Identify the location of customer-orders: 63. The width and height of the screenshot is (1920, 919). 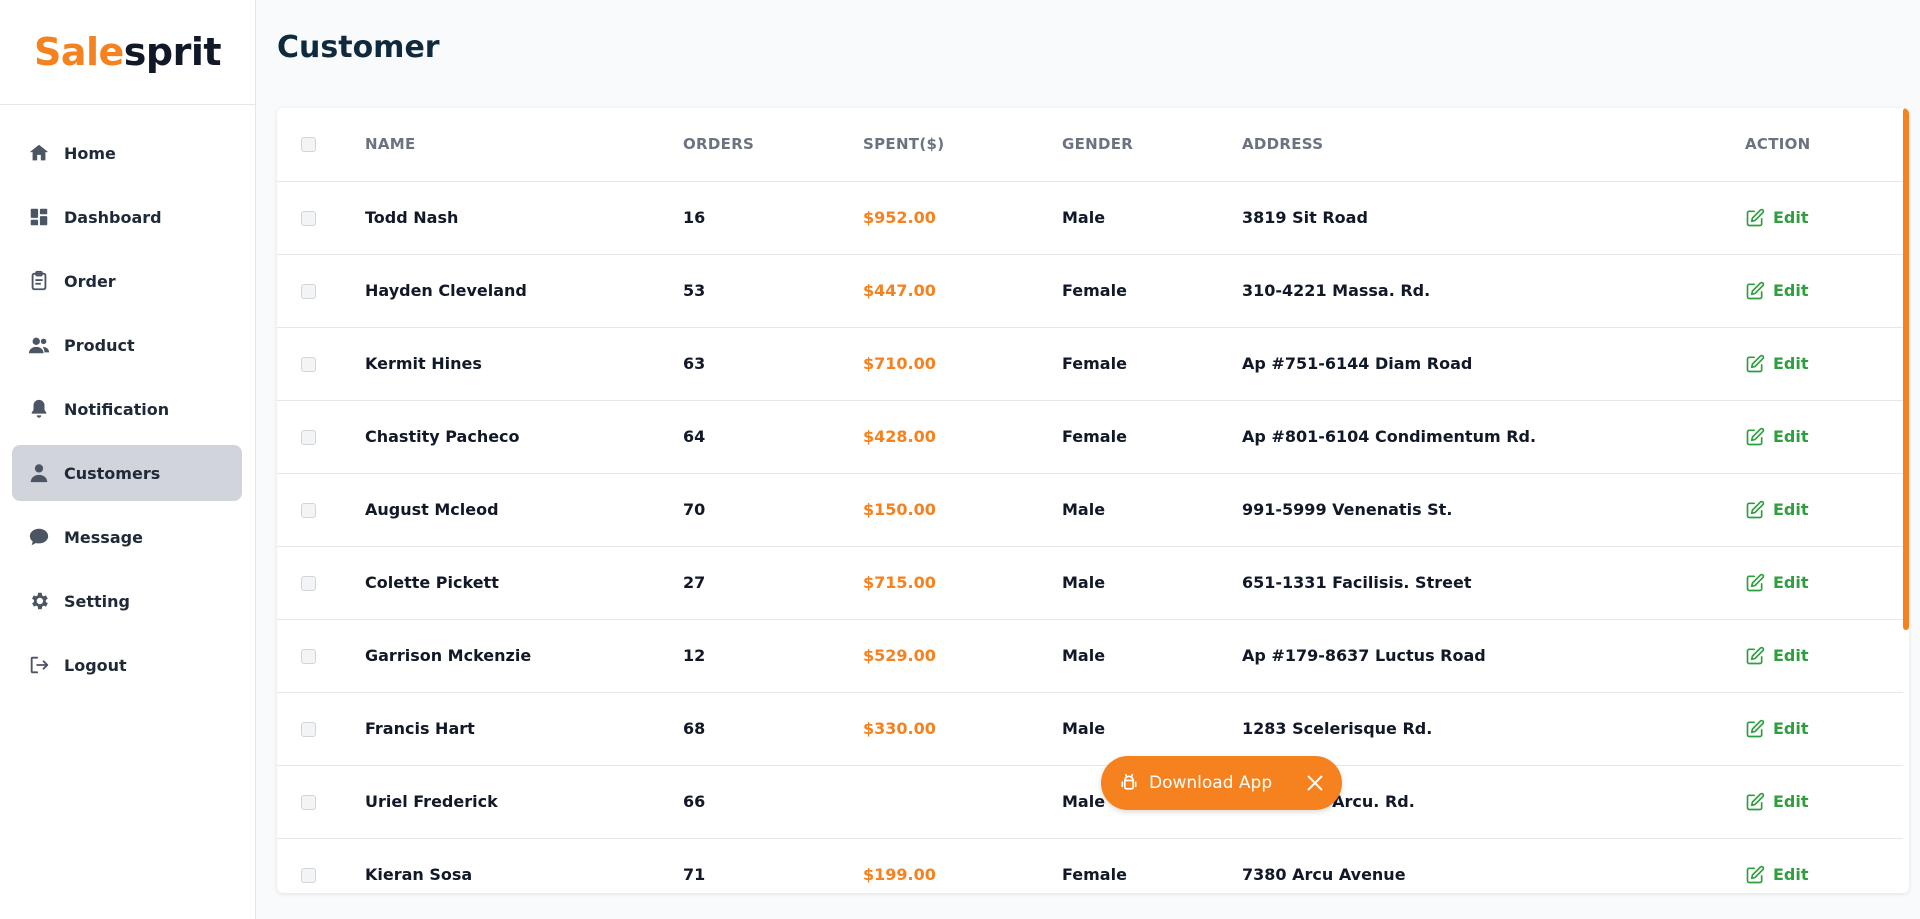
(773, 364).